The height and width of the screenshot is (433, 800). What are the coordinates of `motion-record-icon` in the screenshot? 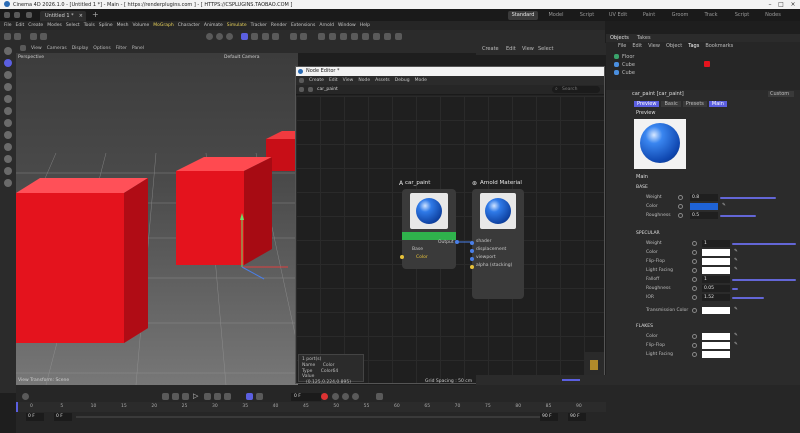 It's located at (379, 396).